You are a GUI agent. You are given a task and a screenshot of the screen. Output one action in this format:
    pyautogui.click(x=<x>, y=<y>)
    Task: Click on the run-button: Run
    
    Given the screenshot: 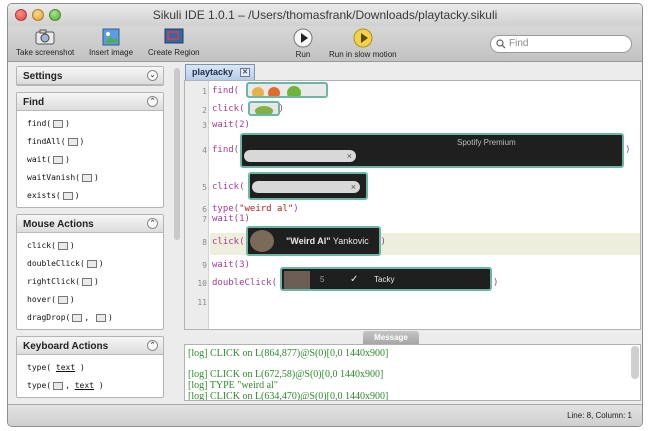 What is the action you would take?
    pyautogui.click(x=303, y=43)
    